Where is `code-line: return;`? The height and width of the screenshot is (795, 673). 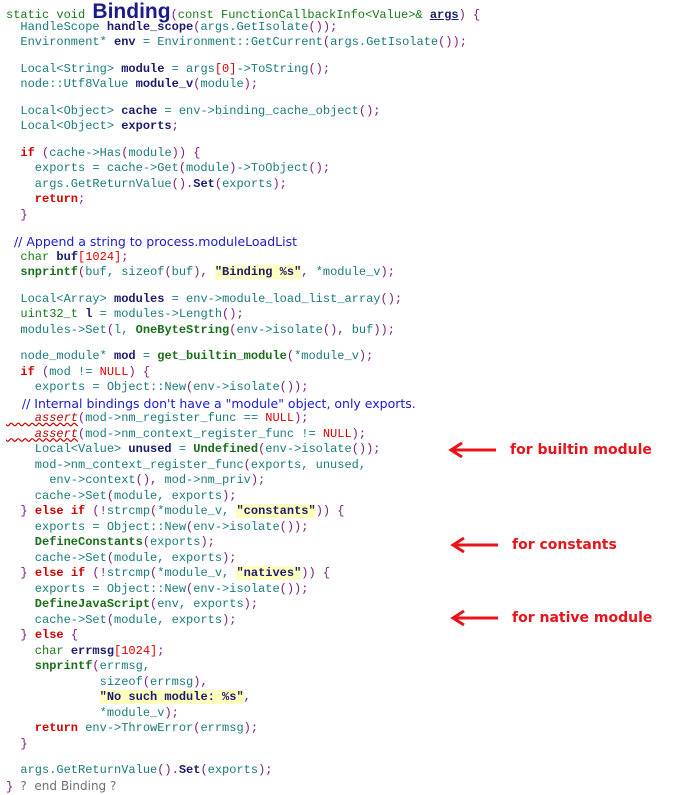
code-line: return; is located at coordinates (243, 200).